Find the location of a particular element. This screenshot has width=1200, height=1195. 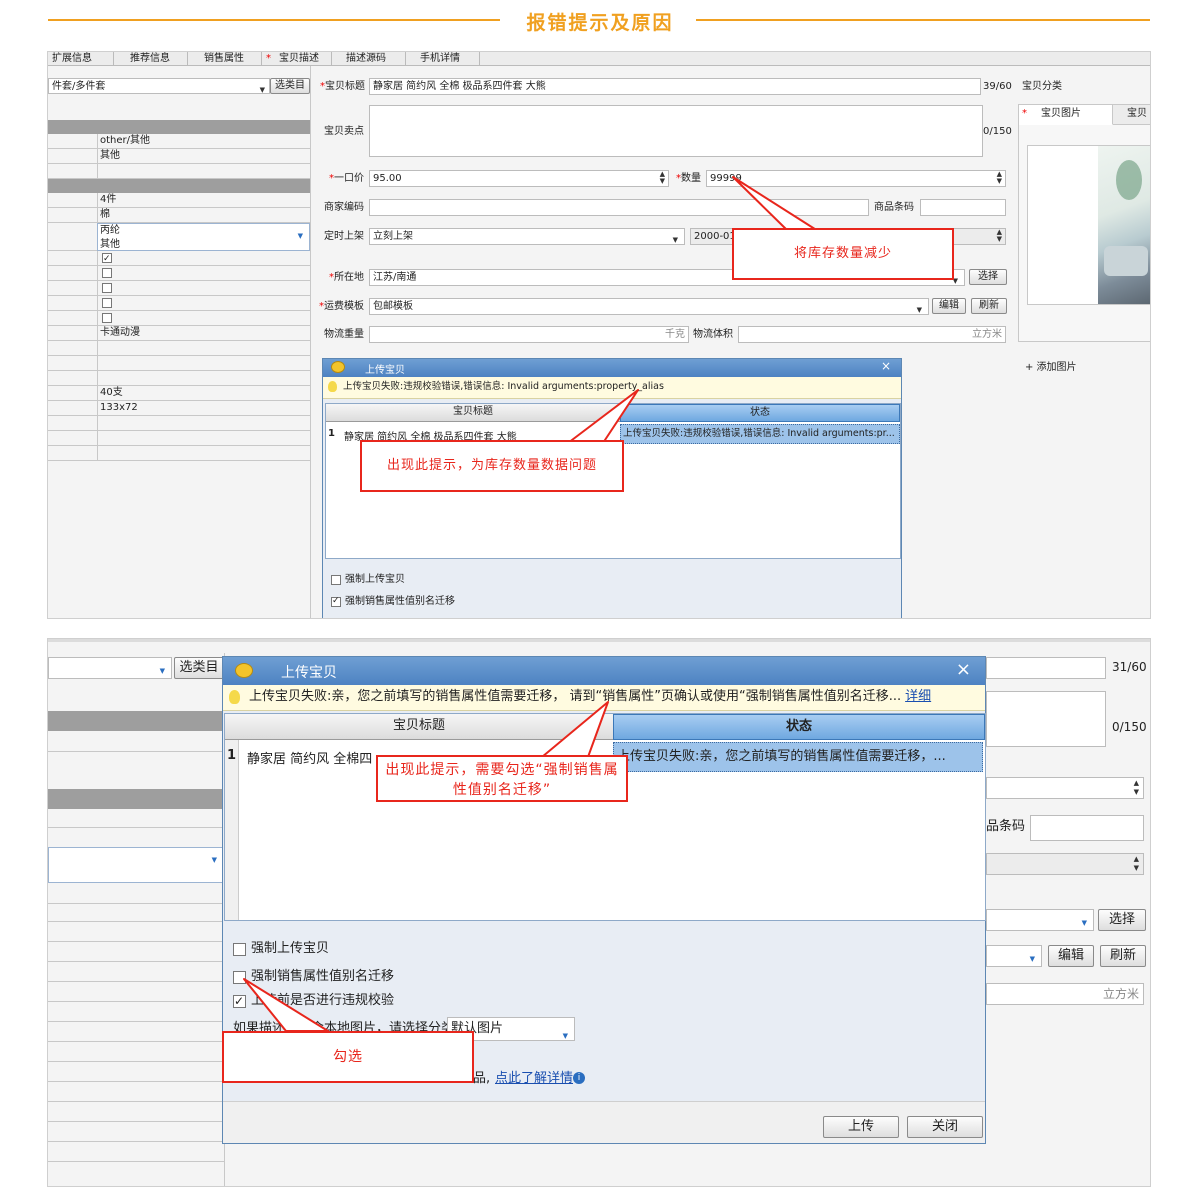

callout-check: 勾选 is located at coordinates (348, 1057).